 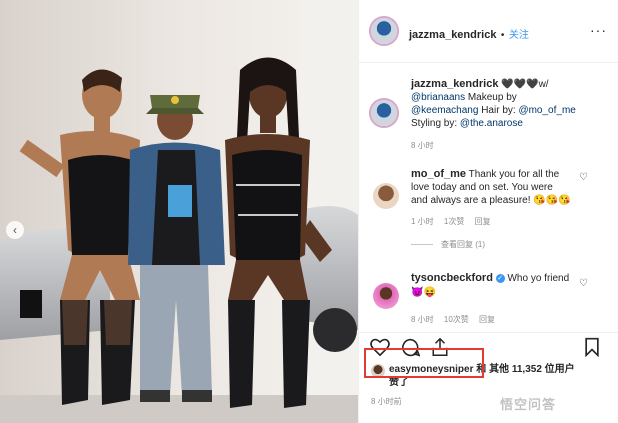 I want to click on comment-text-line3: and always are a pleasure! 😘😘😘, so click(x=491, y=200).